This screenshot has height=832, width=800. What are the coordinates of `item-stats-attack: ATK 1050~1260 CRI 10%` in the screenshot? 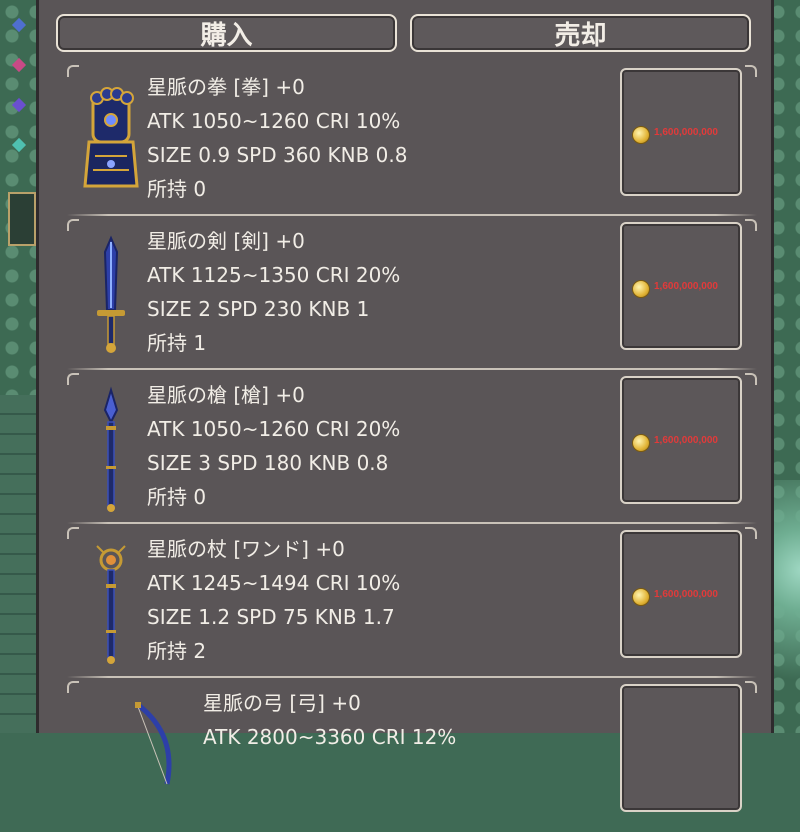 It's located at (274, 121).